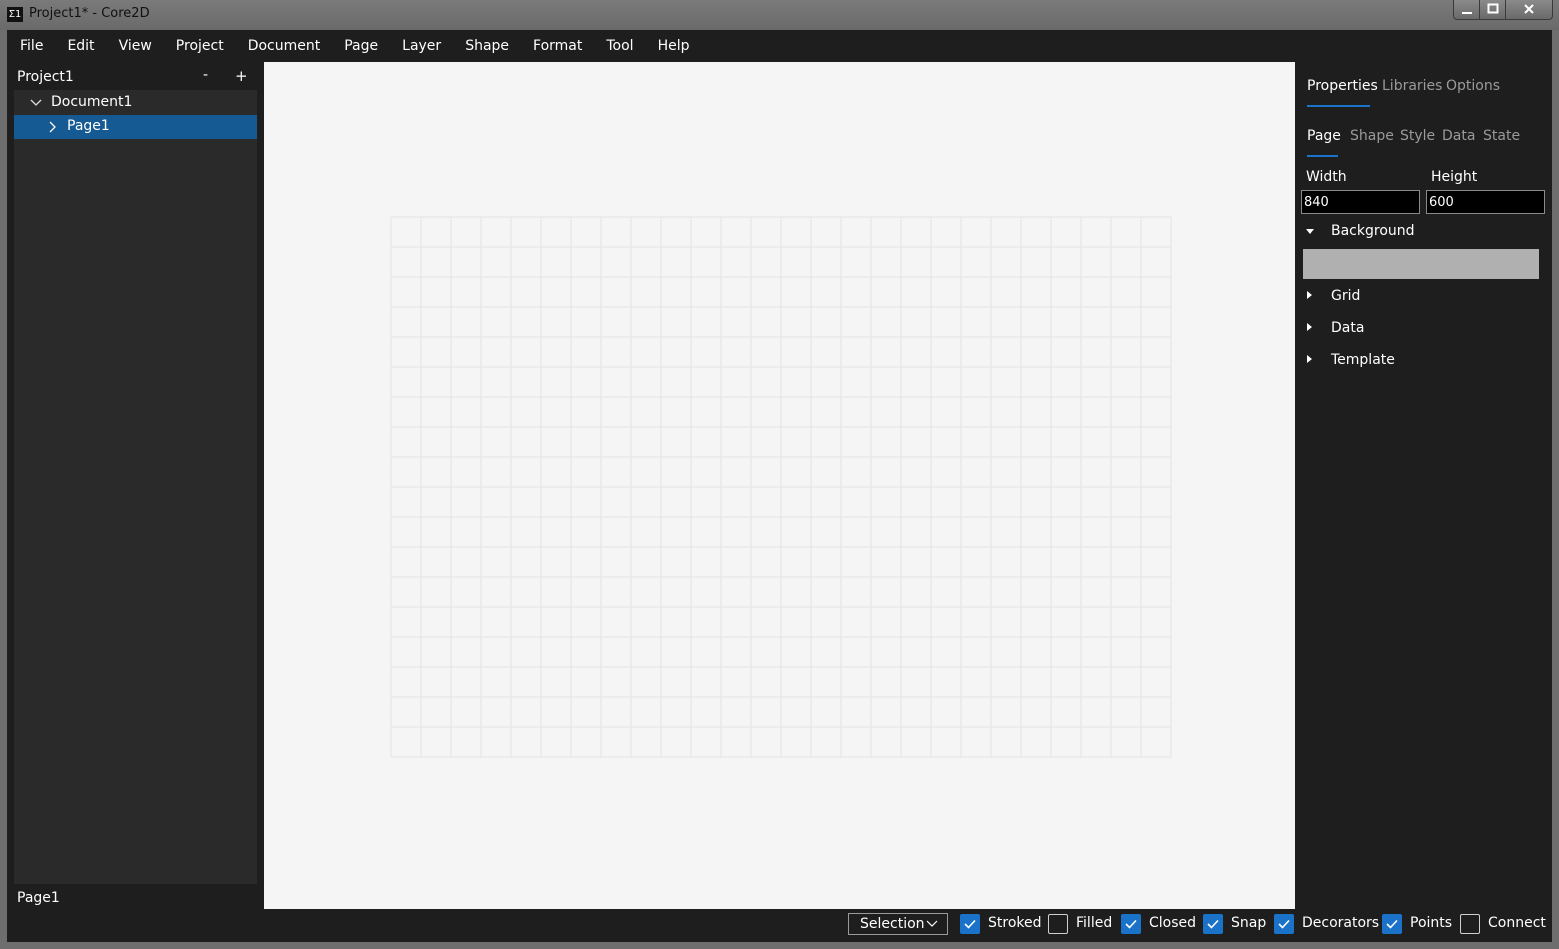  What do you see at coordinates (1322, 156) in the screenshot?
I see `active-subtab-indicator` at bounding box center [1322, 156].